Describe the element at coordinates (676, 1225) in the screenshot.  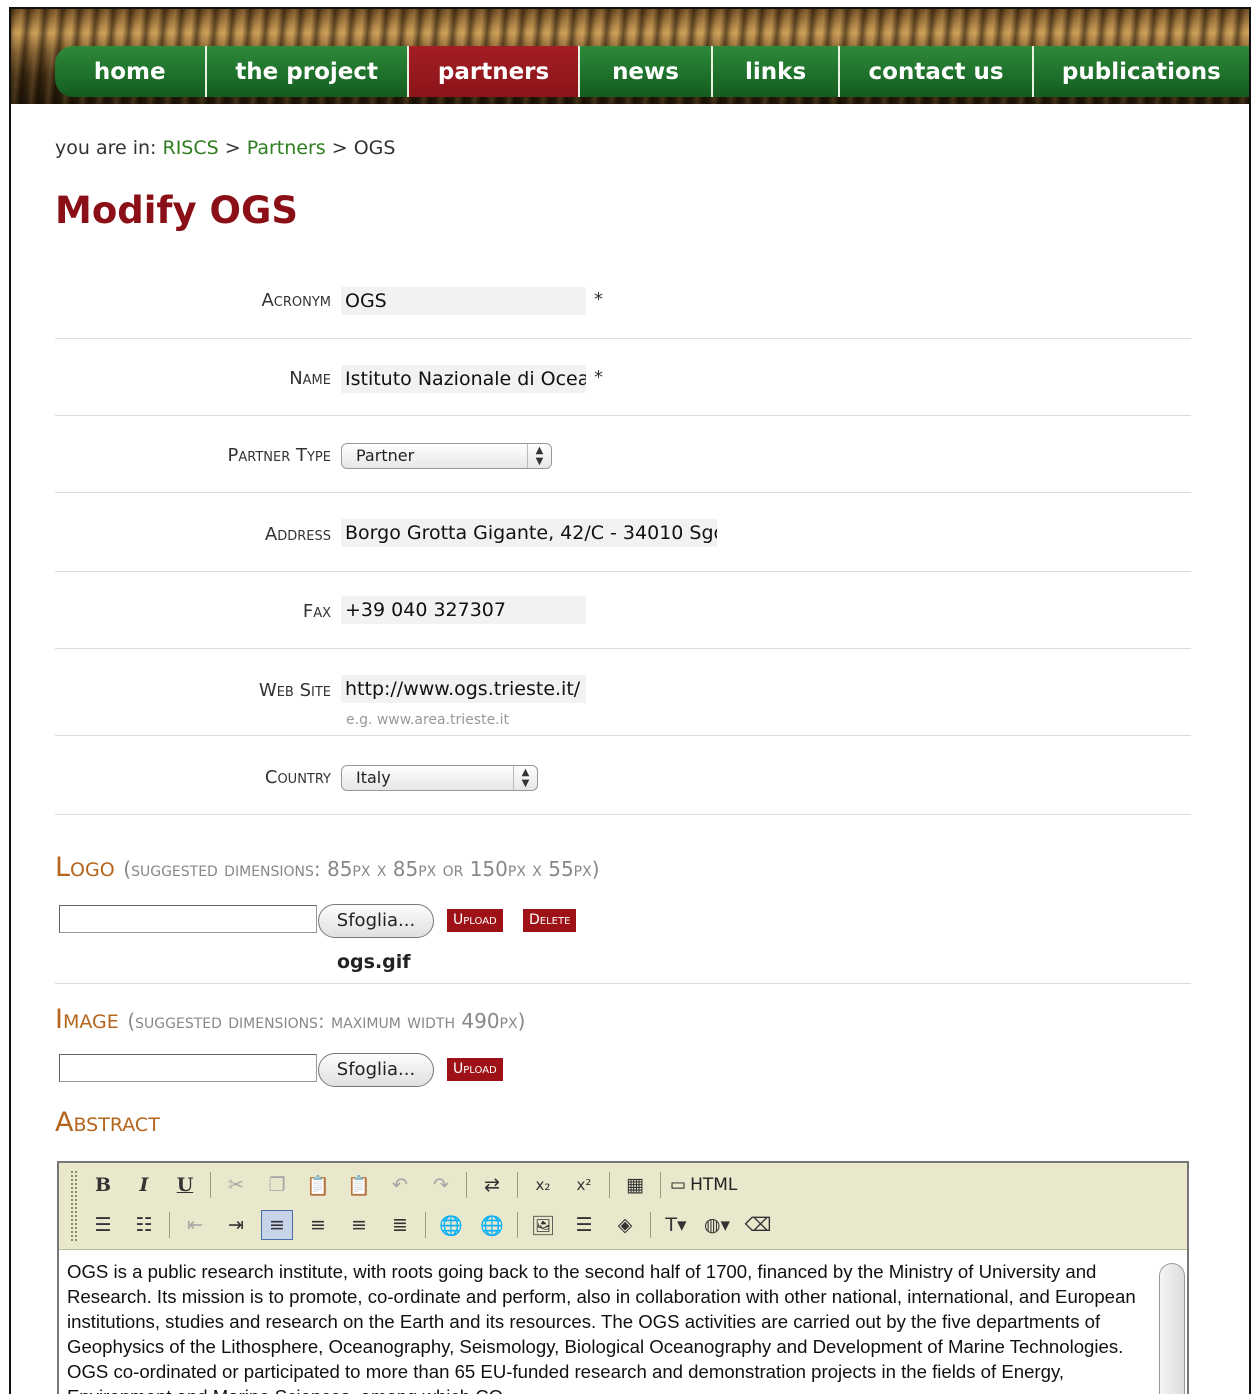
I see `text-color-icon: T▾` at that location.